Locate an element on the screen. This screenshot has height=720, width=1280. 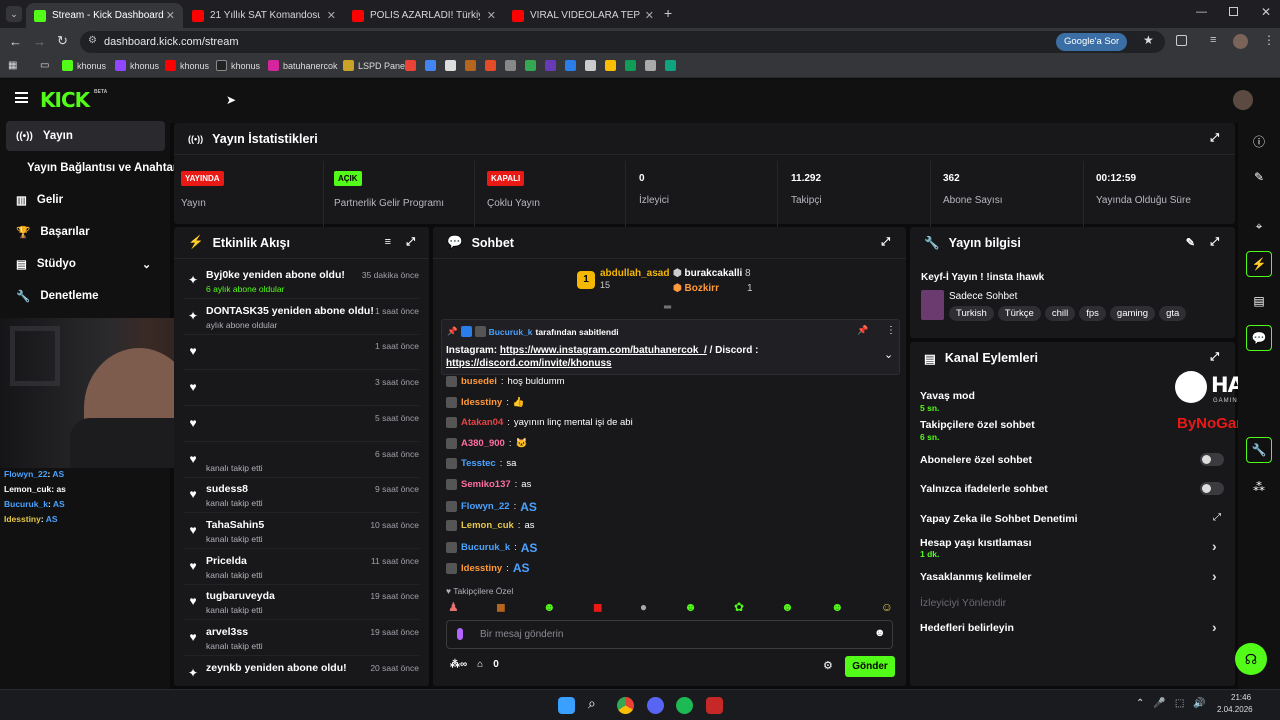
chat-username: Bucuruk_k is located at coordinates (485, 547).